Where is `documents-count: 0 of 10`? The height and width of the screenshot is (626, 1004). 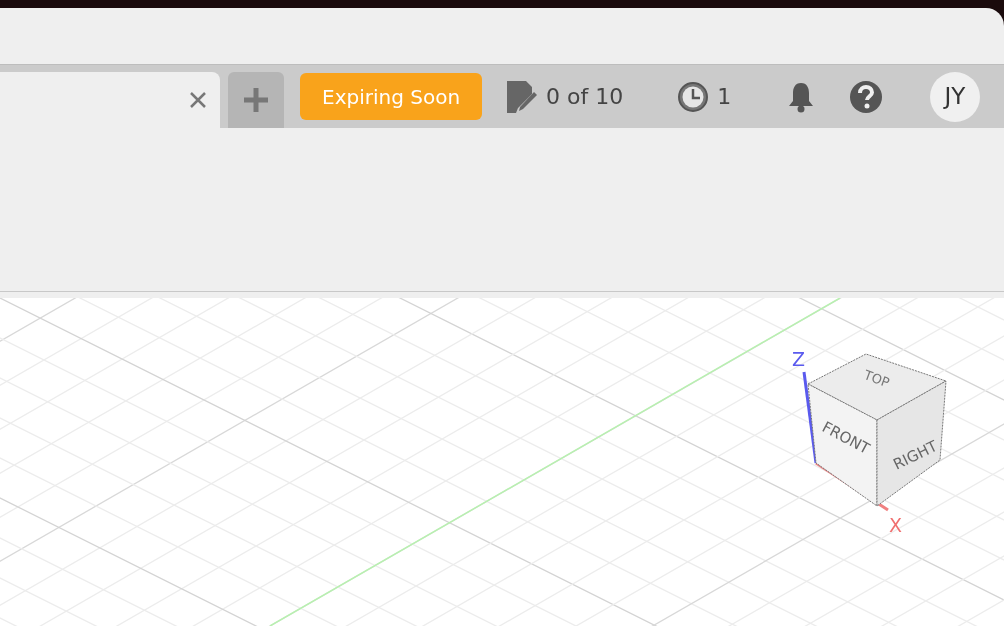 documents-count: 0 of 10 is located at coordinates (585, 97).